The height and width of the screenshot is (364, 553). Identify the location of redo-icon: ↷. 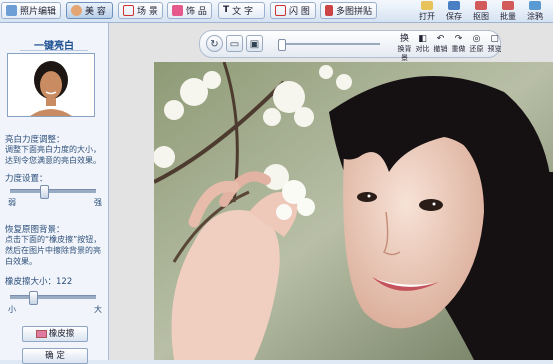
(458, 39).